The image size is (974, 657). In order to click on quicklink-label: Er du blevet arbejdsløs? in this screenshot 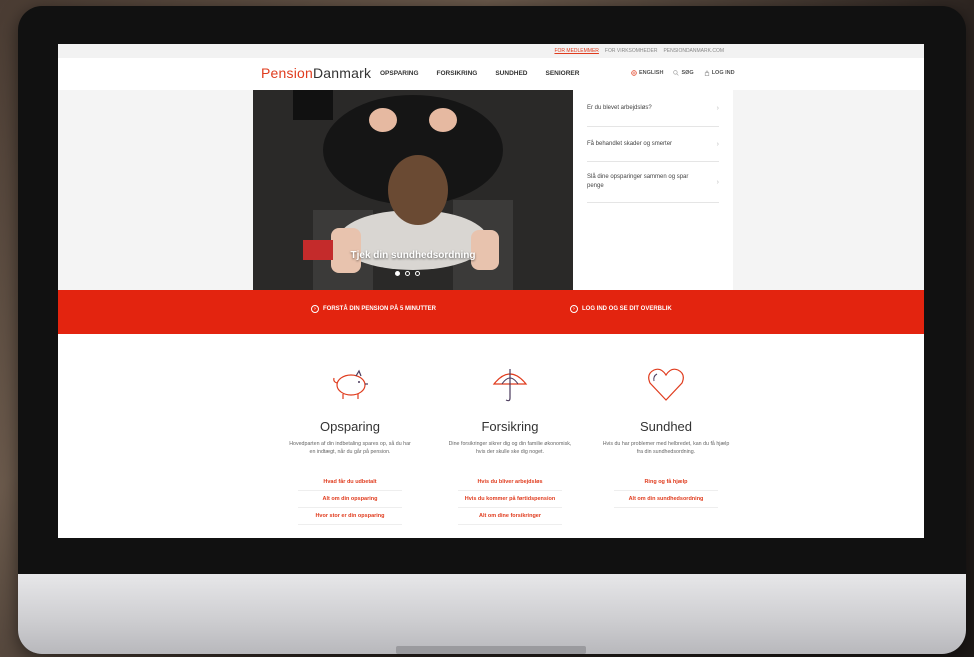, I will do `click(619, 108)`.